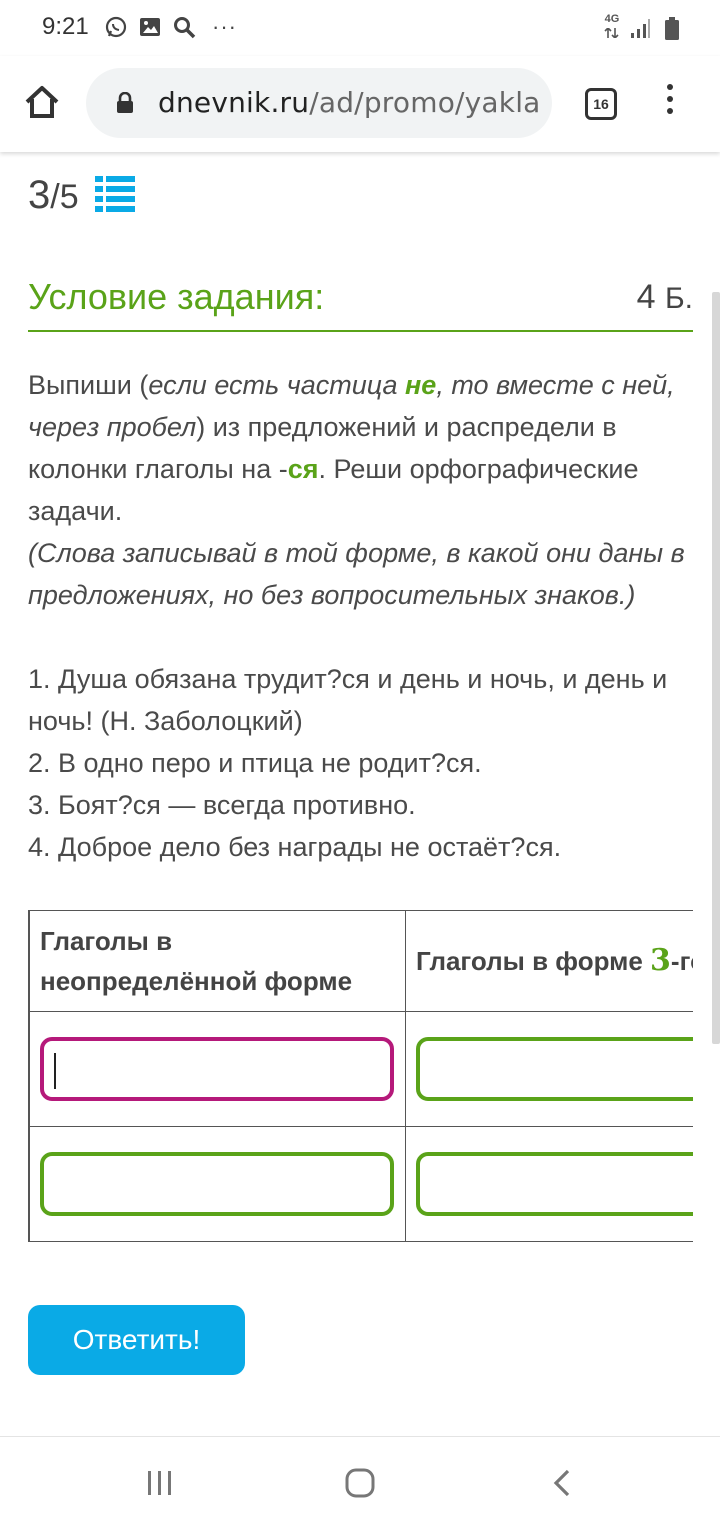 The height and width of the screenshot is (1520, 720). What do you see at coordinates (295, 847) in the screenshot?
I see `sentence-item: 4. Доброе дело без награды не остаёт?ся.` at bounding box center [295, 847].